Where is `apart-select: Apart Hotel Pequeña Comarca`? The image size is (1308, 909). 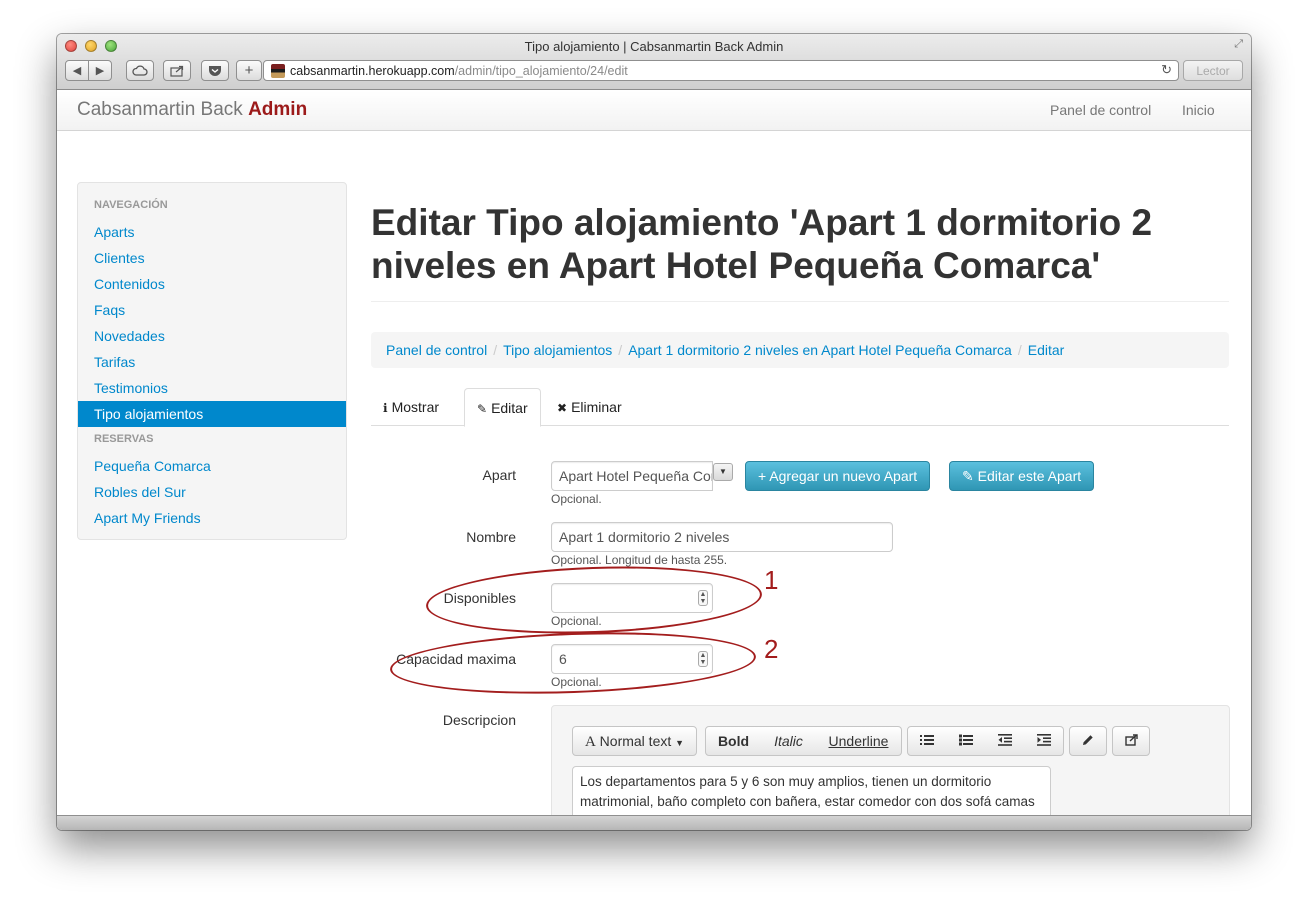 apart-select: Apart Hotel Pequeña Comarca is located at coordinates (632, 476).